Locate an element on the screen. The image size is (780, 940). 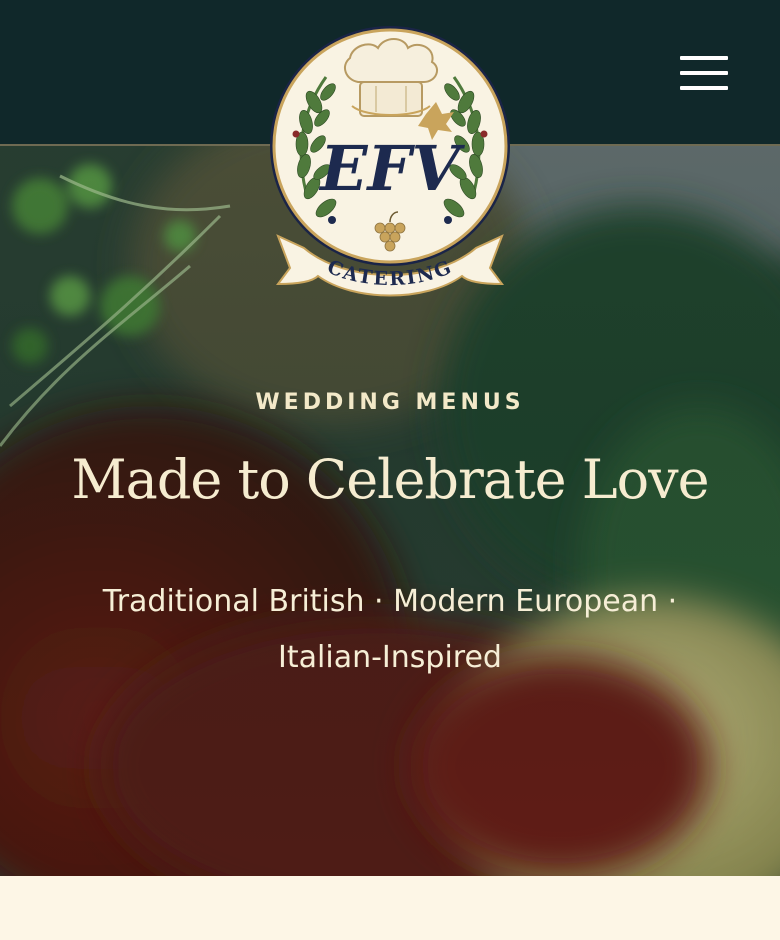
efv-catering-logo: EFV CATERING is located at coordinates (390, 161).